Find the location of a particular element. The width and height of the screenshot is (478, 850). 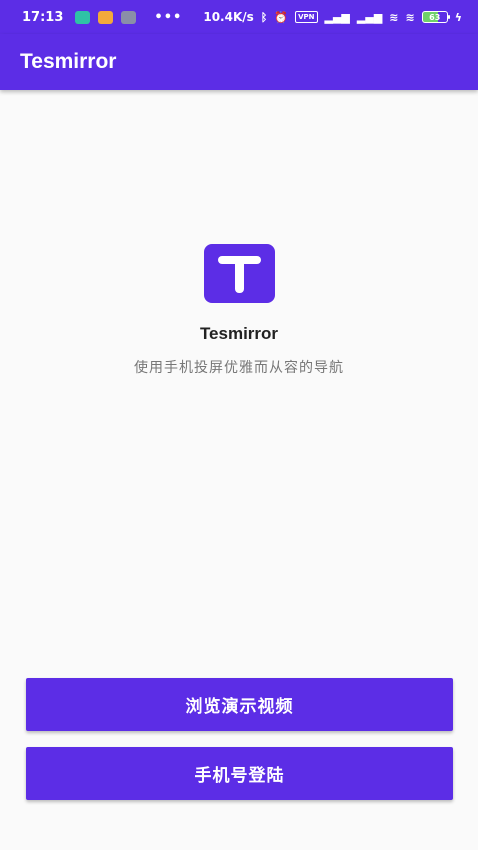

phone-login-button: 手机号登陆 is located at coordinates (239, 773).